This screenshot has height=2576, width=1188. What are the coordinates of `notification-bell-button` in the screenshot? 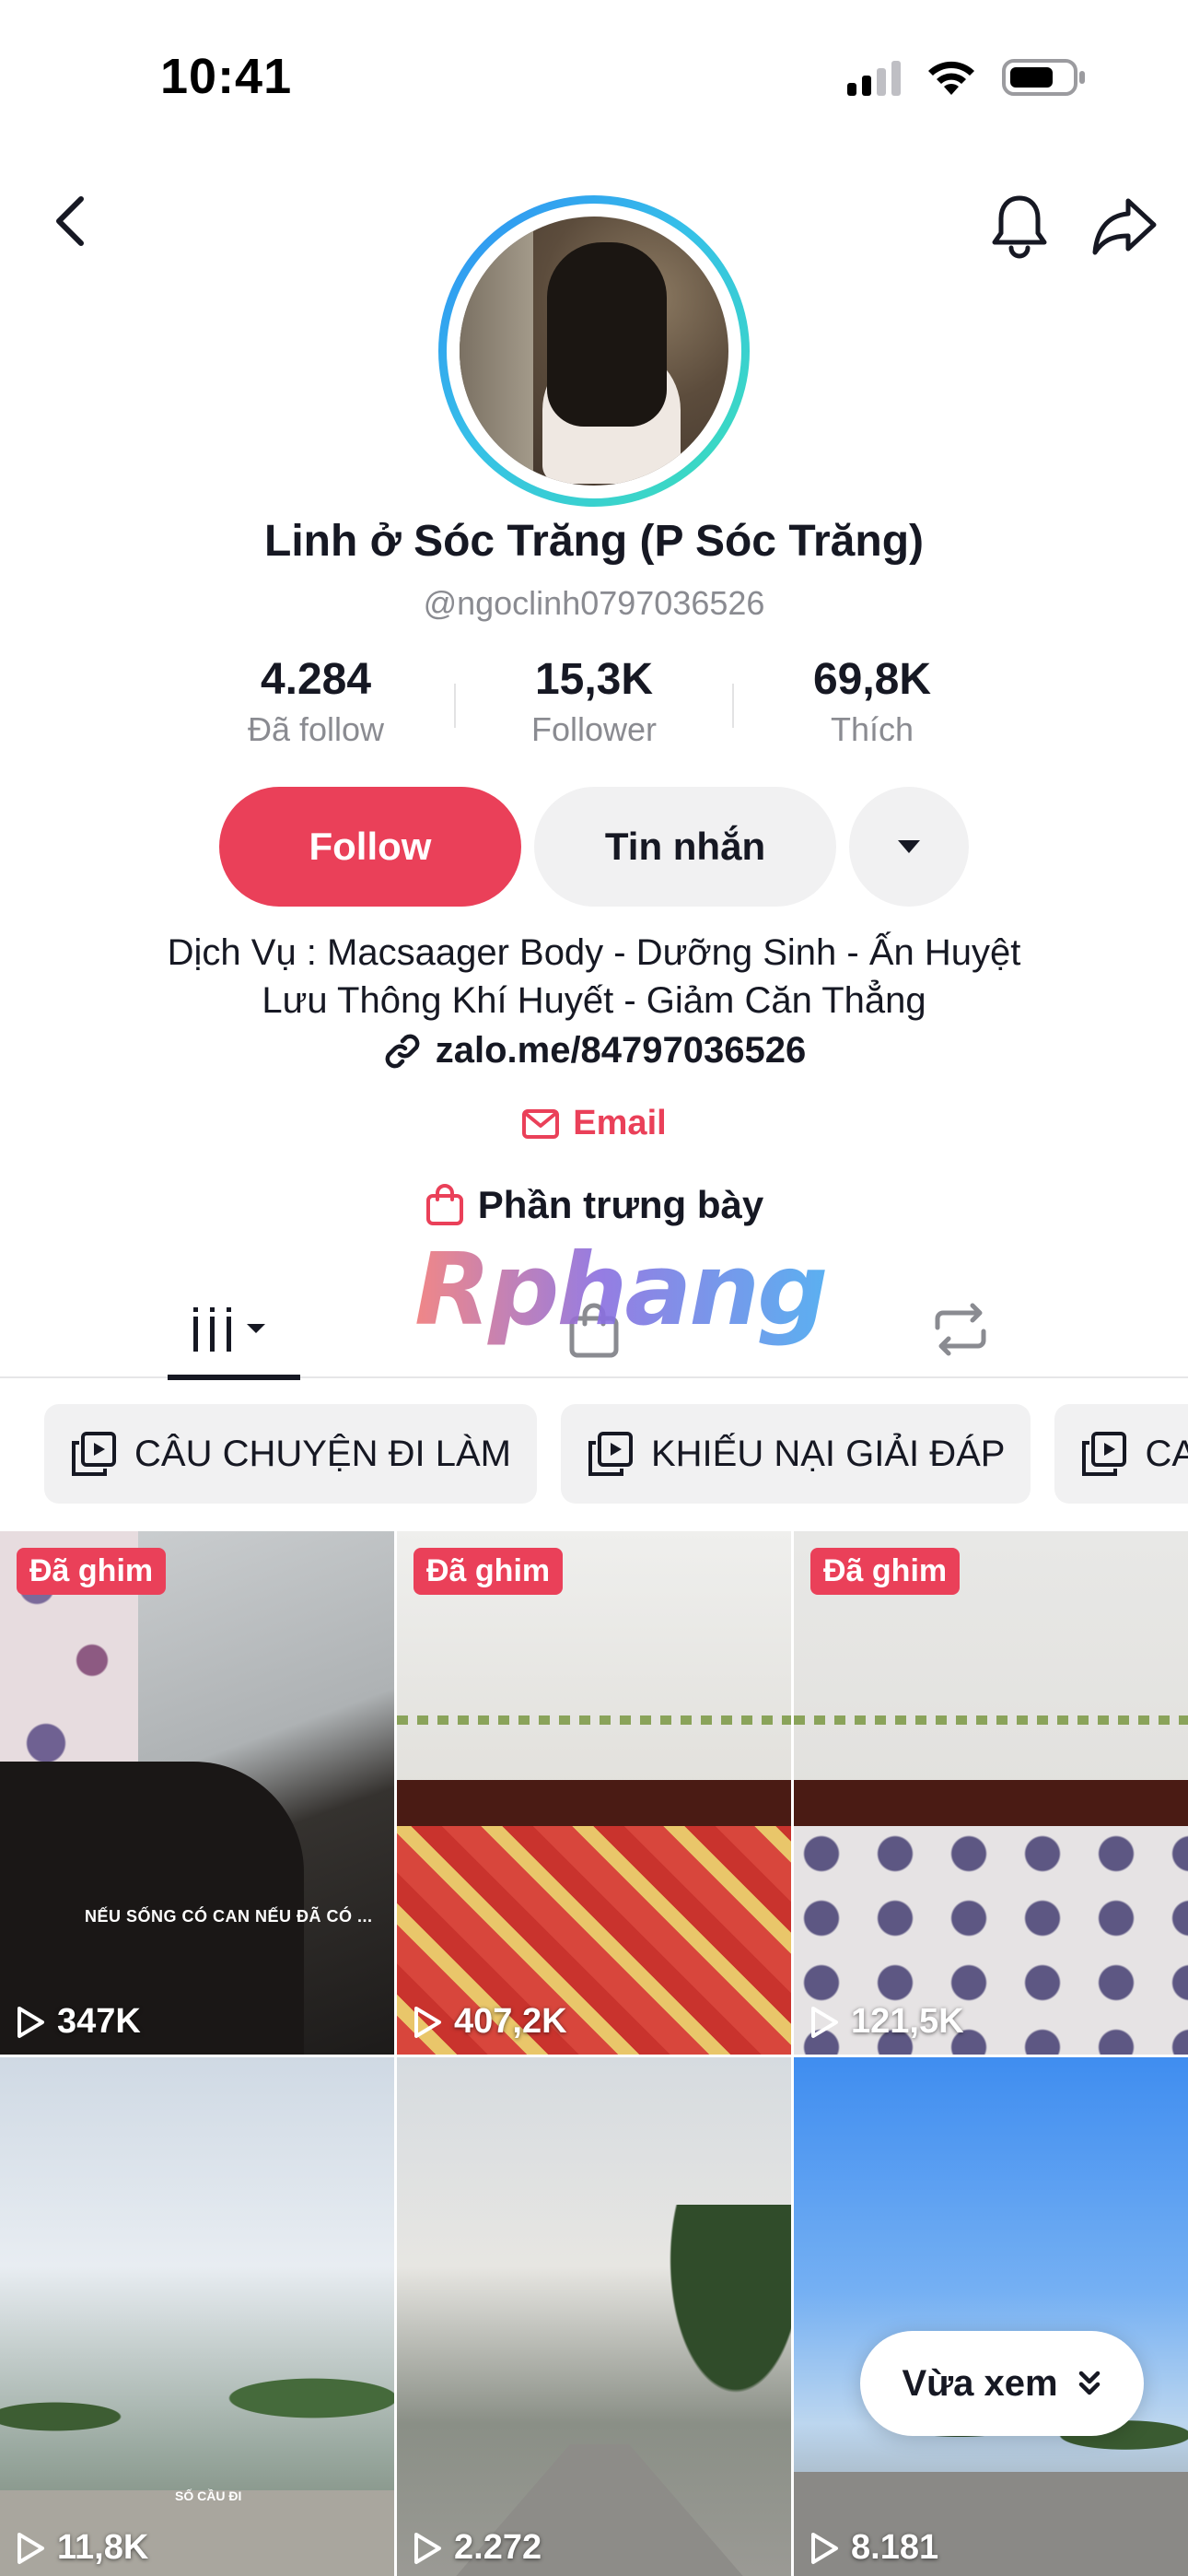 It's located at (1019, 225).